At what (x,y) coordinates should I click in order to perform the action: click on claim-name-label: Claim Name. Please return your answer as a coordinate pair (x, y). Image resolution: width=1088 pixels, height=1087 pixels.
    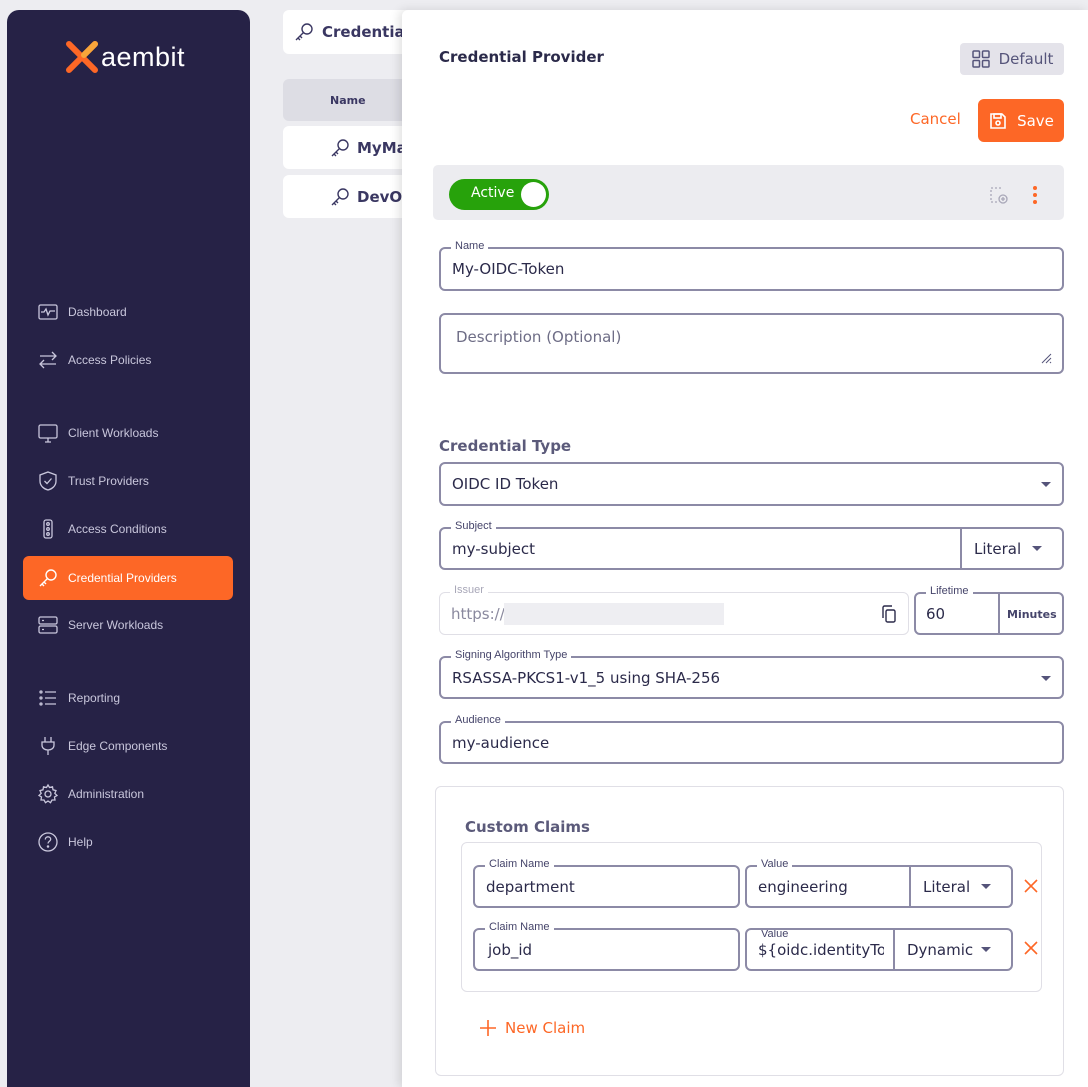
    Looking at the image, I should click on (519, 864).